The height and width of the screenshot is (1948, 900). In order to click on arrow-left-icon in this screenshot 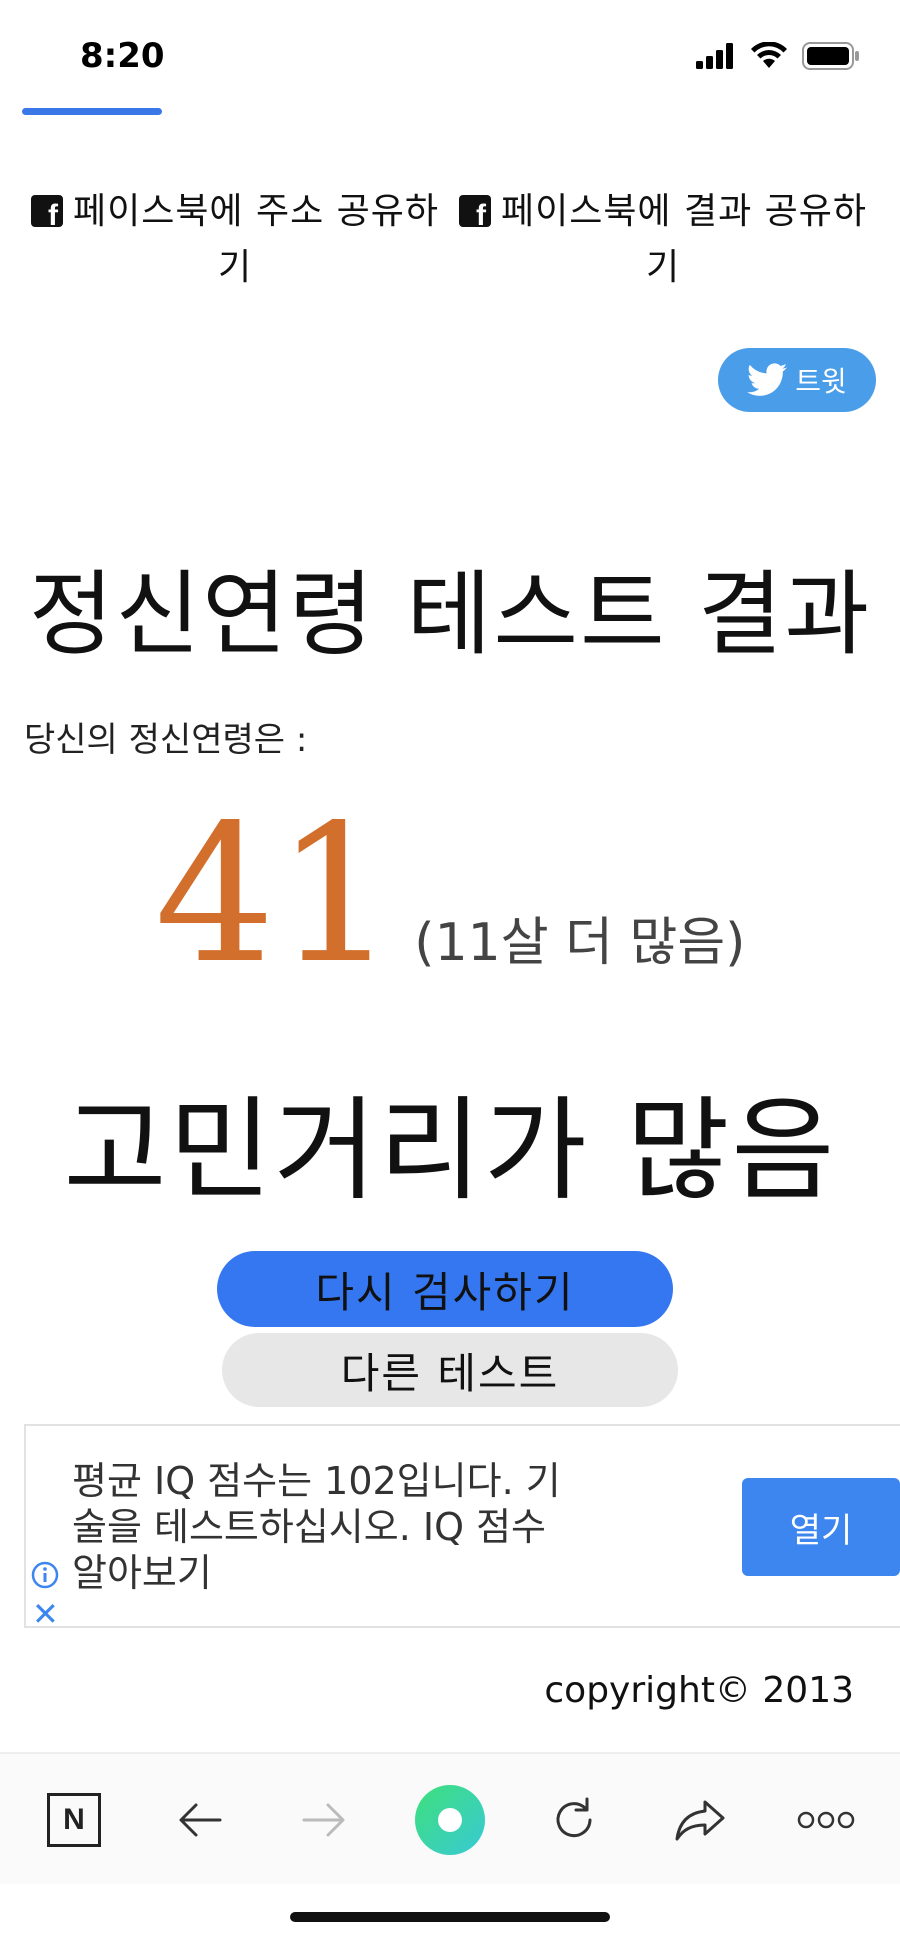, I will do `click(200, 1820)`.